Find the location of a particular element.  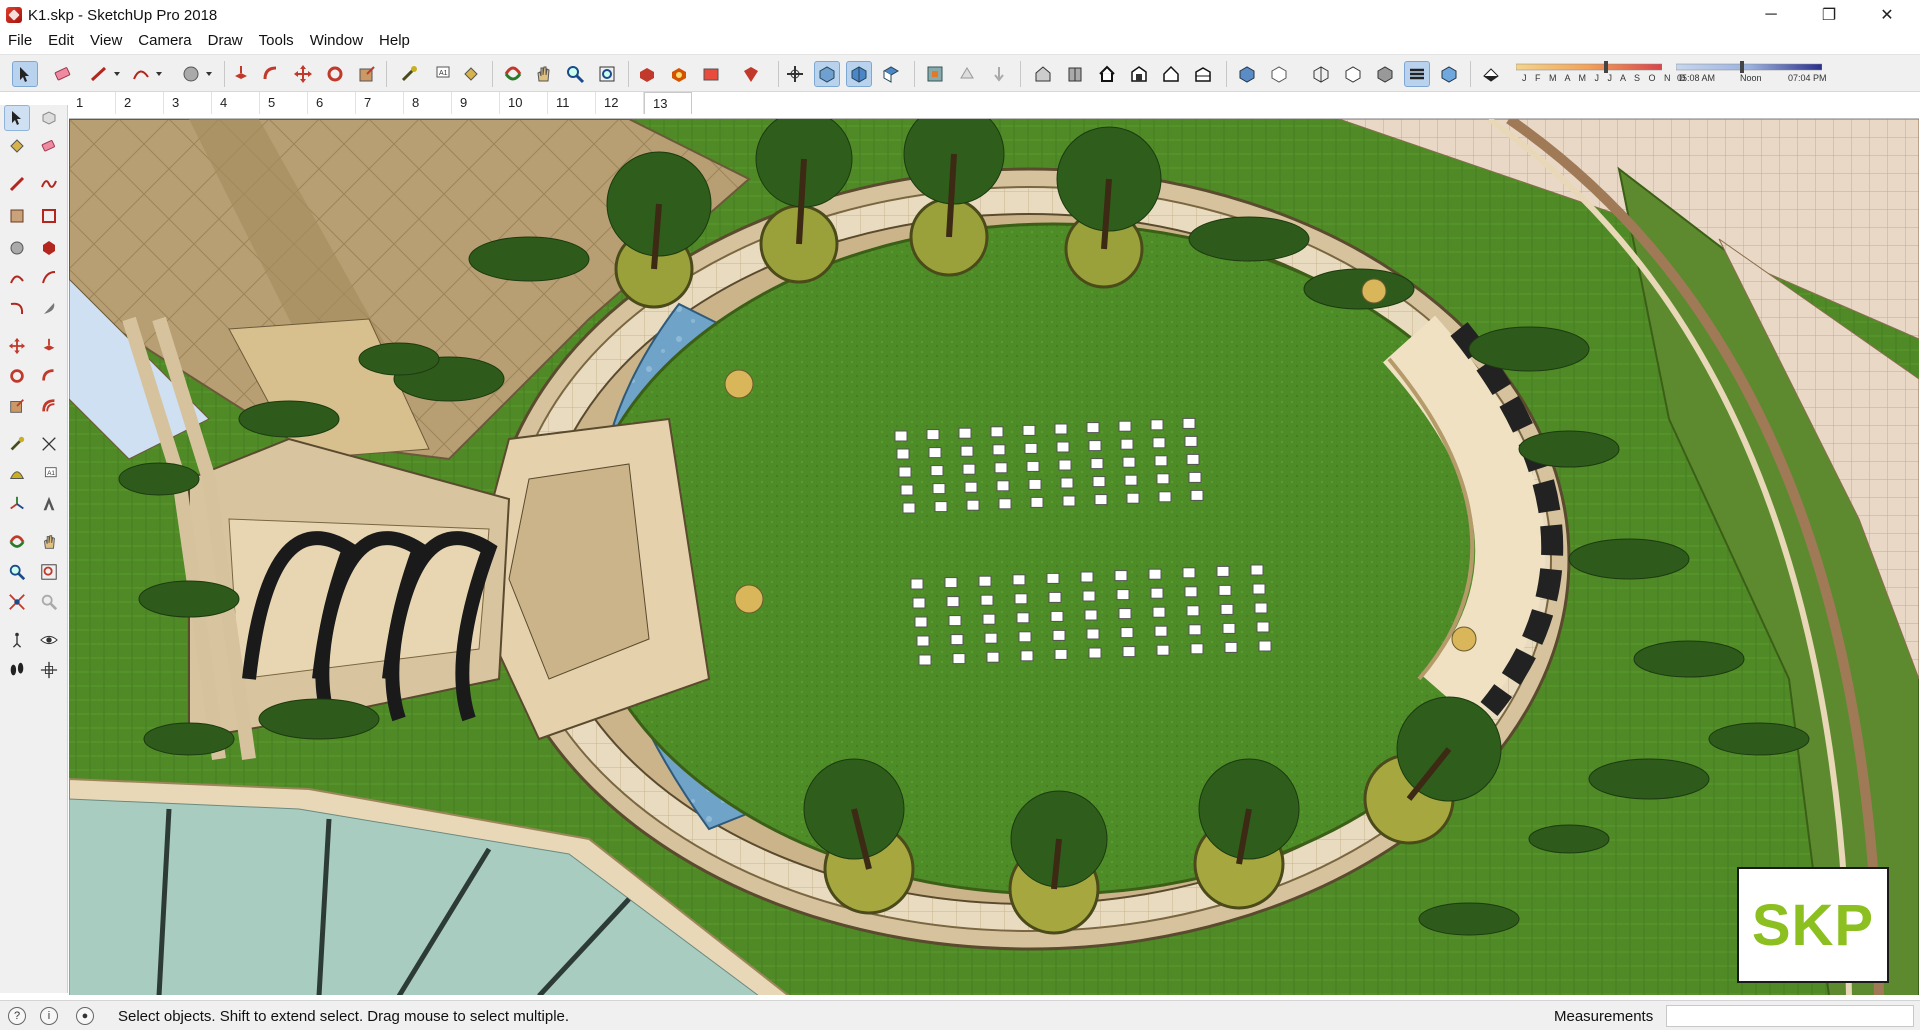

menu-help: Help is located at coordinates (394, 41).